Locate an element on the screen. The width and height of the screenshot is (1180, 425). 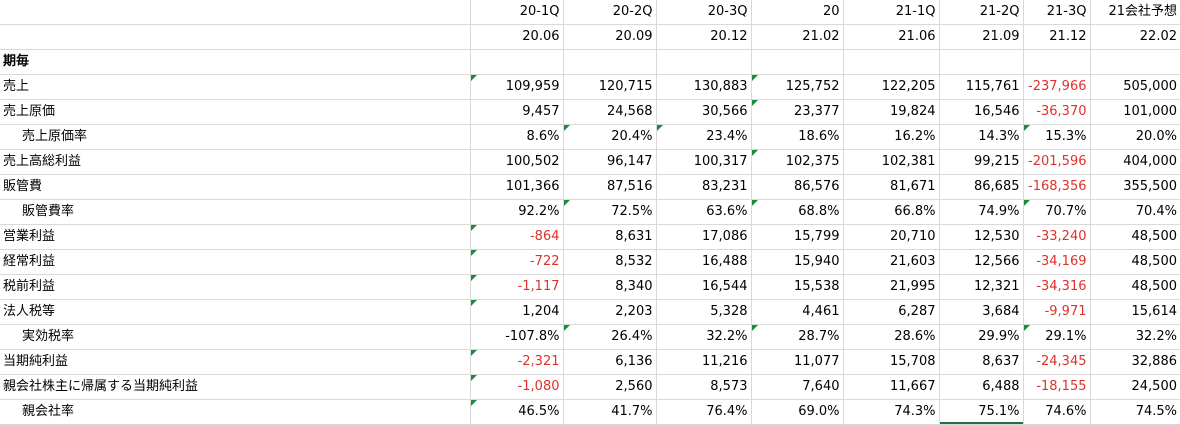
value-cell: 87,516 is located at coordinates (610, 187).